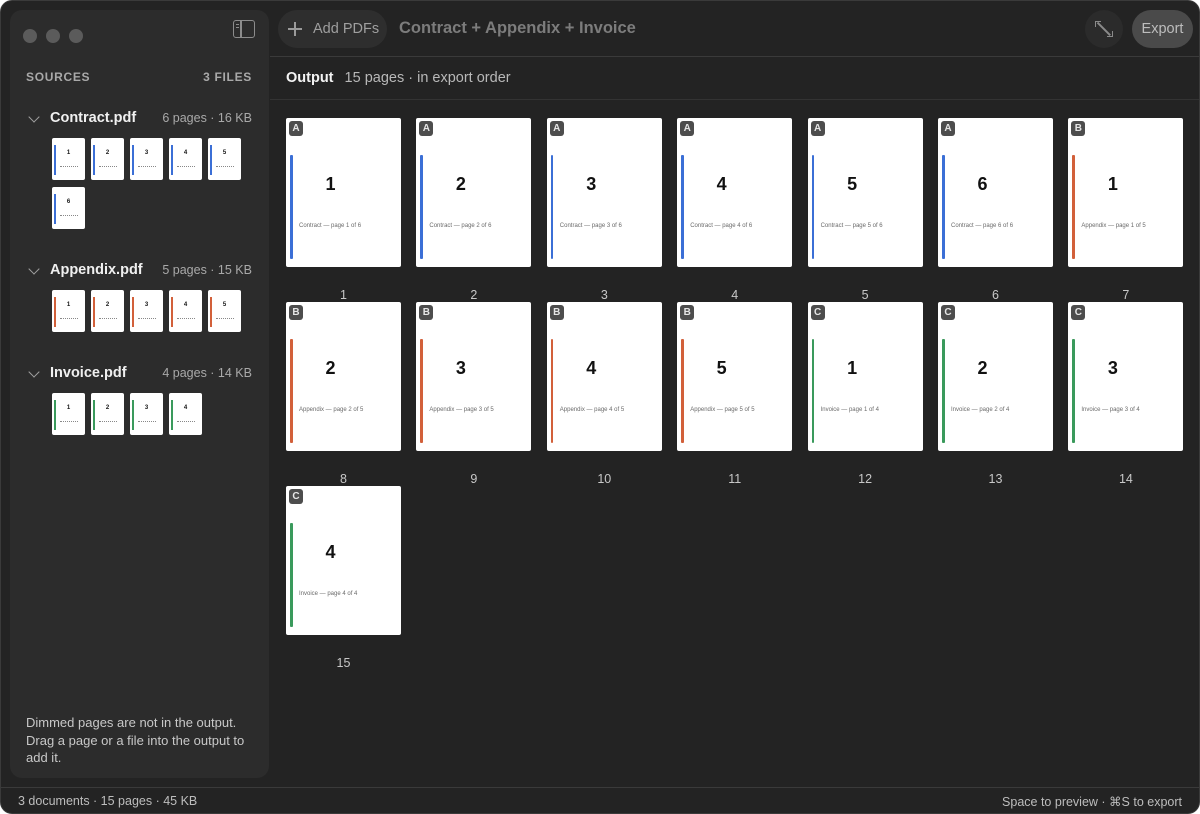 The width and height of the screenshot is (1200, 814). I want to click on output-page: B 4 Appendix — page 4 of 5 10, so click(604, 394).